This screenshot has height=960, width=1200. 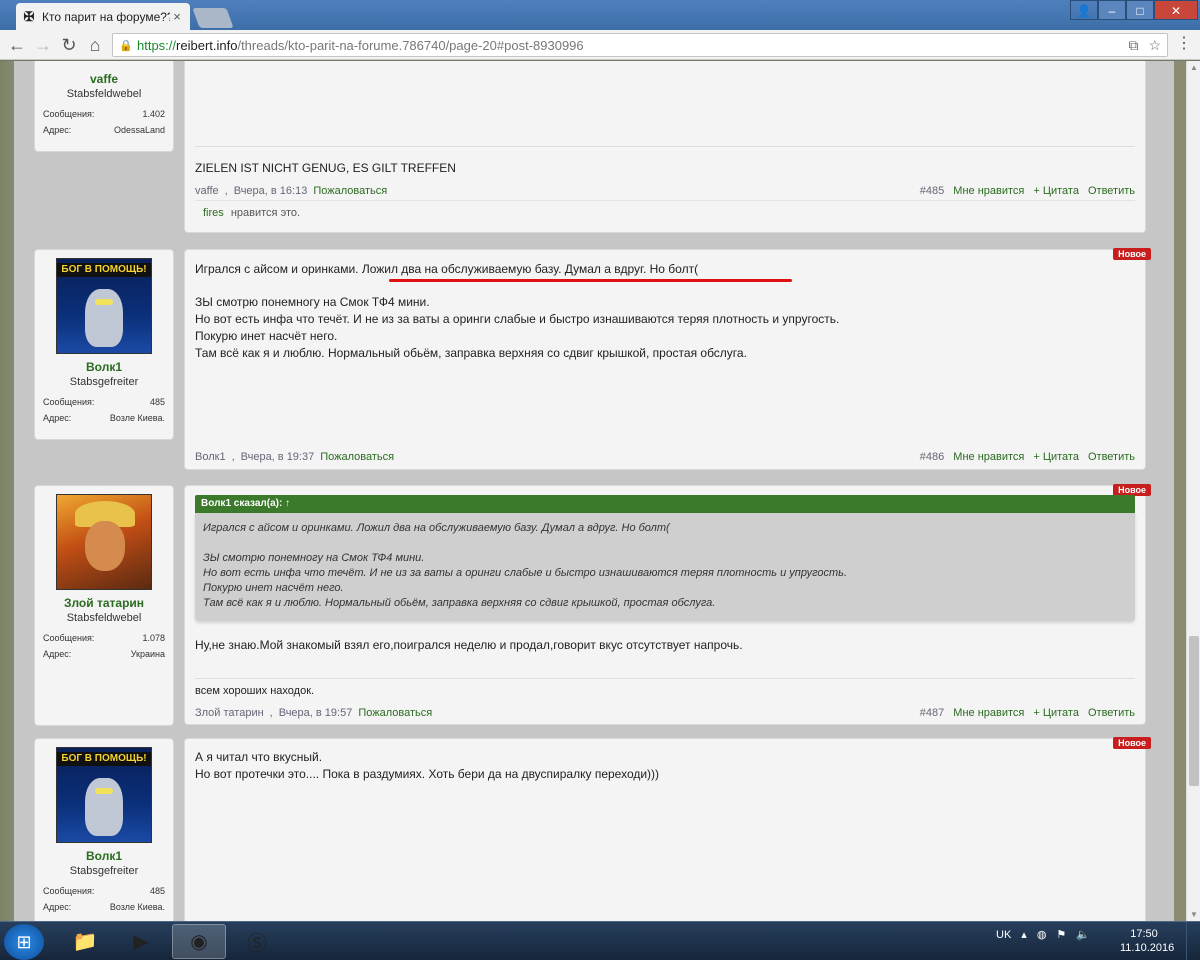 What do you see at coordinates (105, 546) in the screenshot?
I see `avatar-face` at bounding box center [105, 546].